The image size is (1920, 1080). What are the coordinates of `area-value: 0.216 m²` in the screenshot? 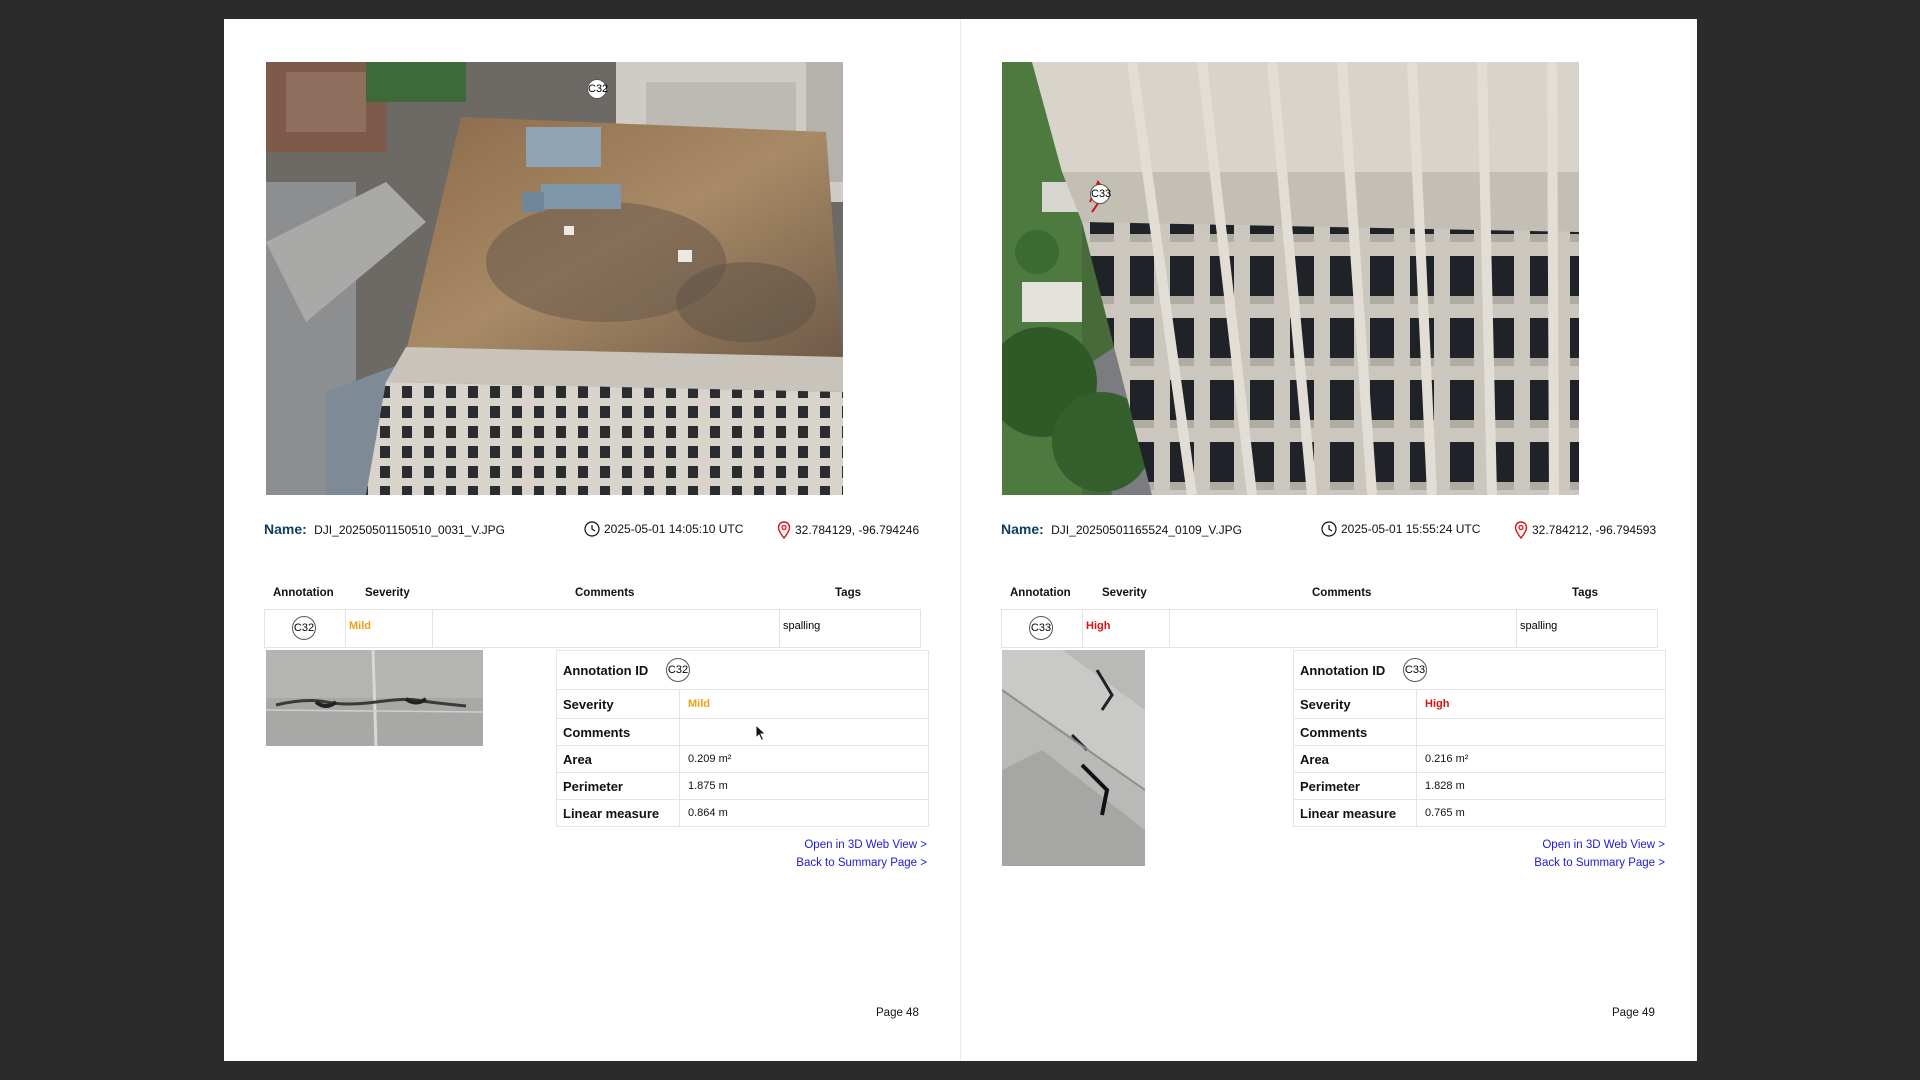 It's located at (1447, 759).